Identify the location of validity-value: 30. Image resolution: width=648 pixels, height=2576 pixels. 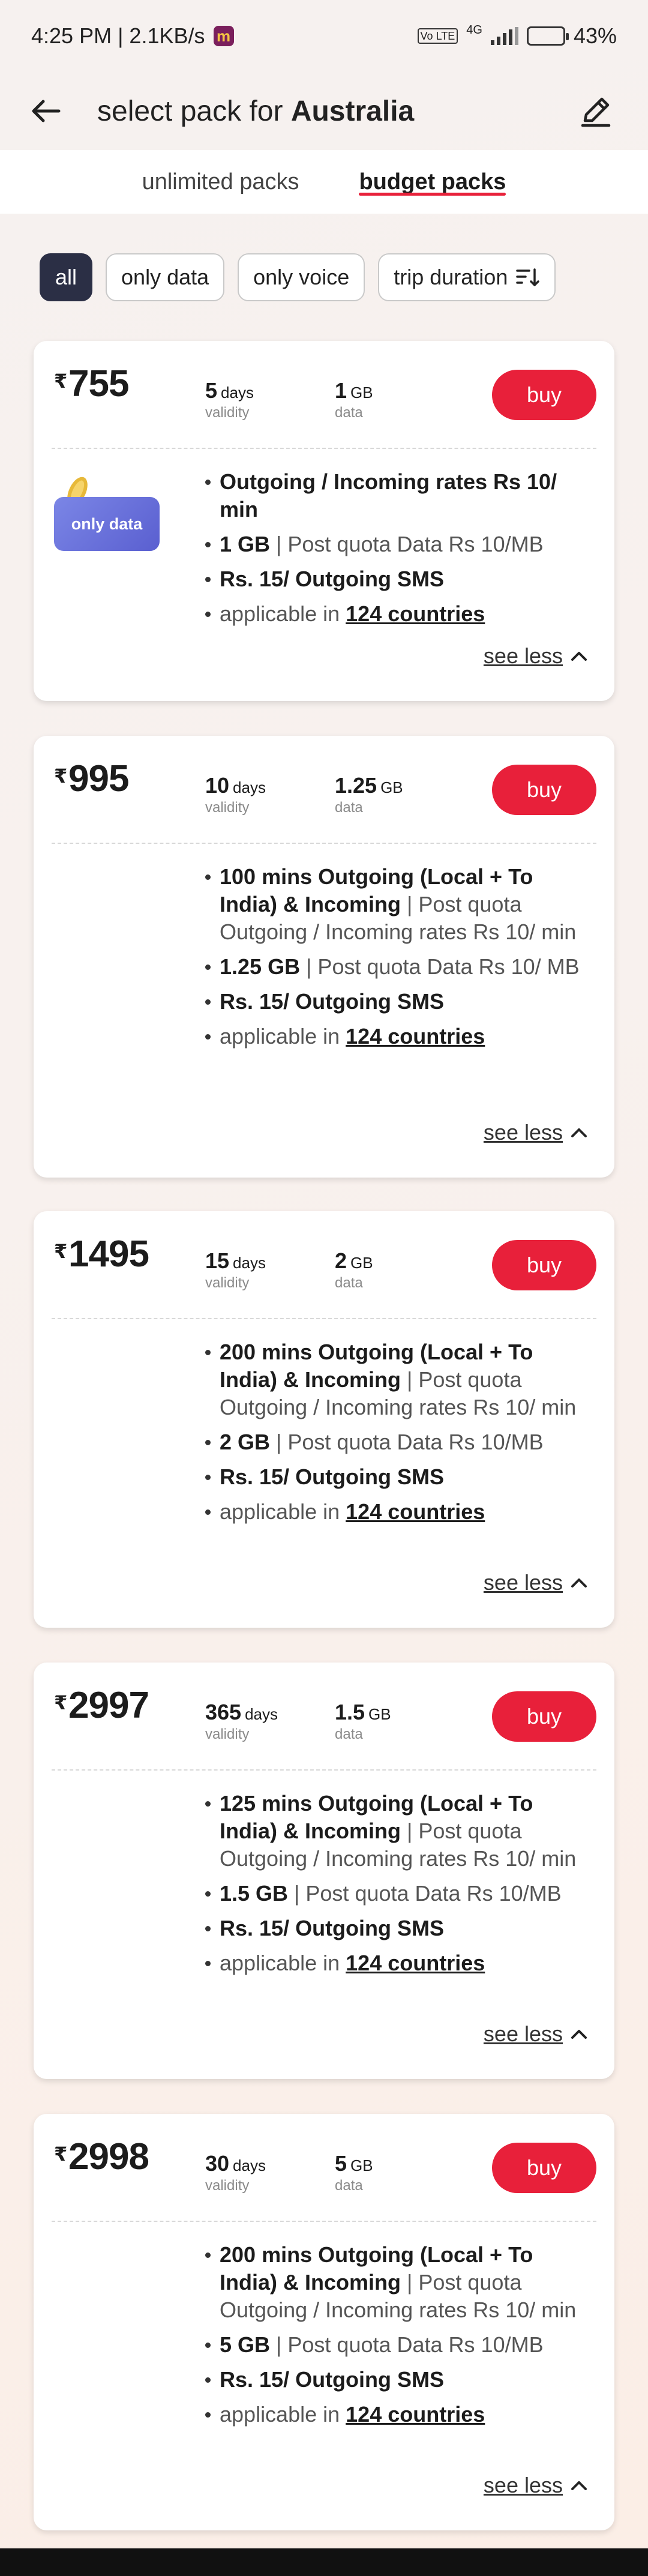
(217, 2163).